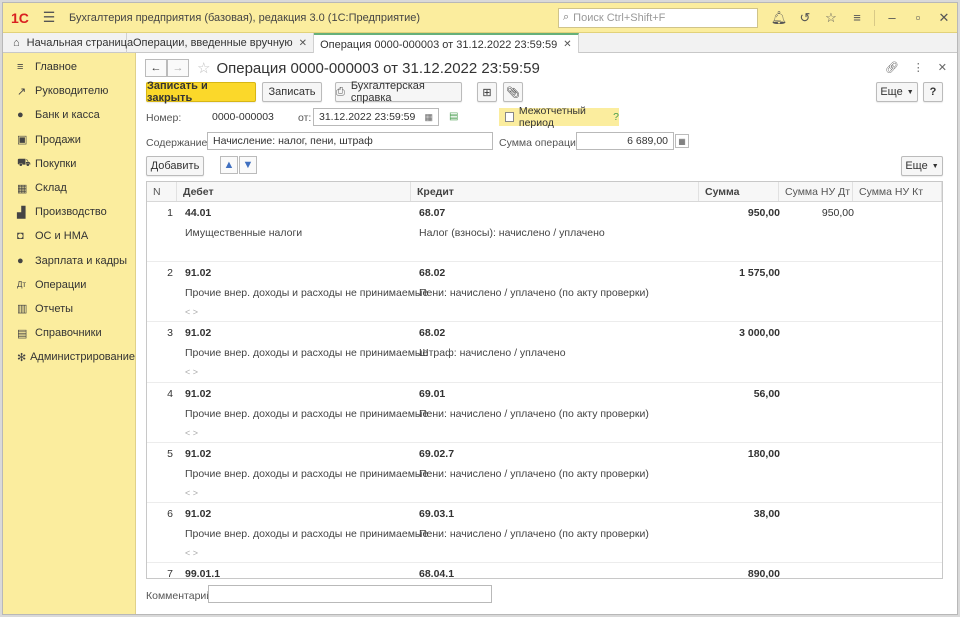 The height and width of the screenshot is (617, 960). What do you see at coordinates (432, 273) in the screenshot?
I see `credit-account: 68.02` at bounding box center [432, 273].